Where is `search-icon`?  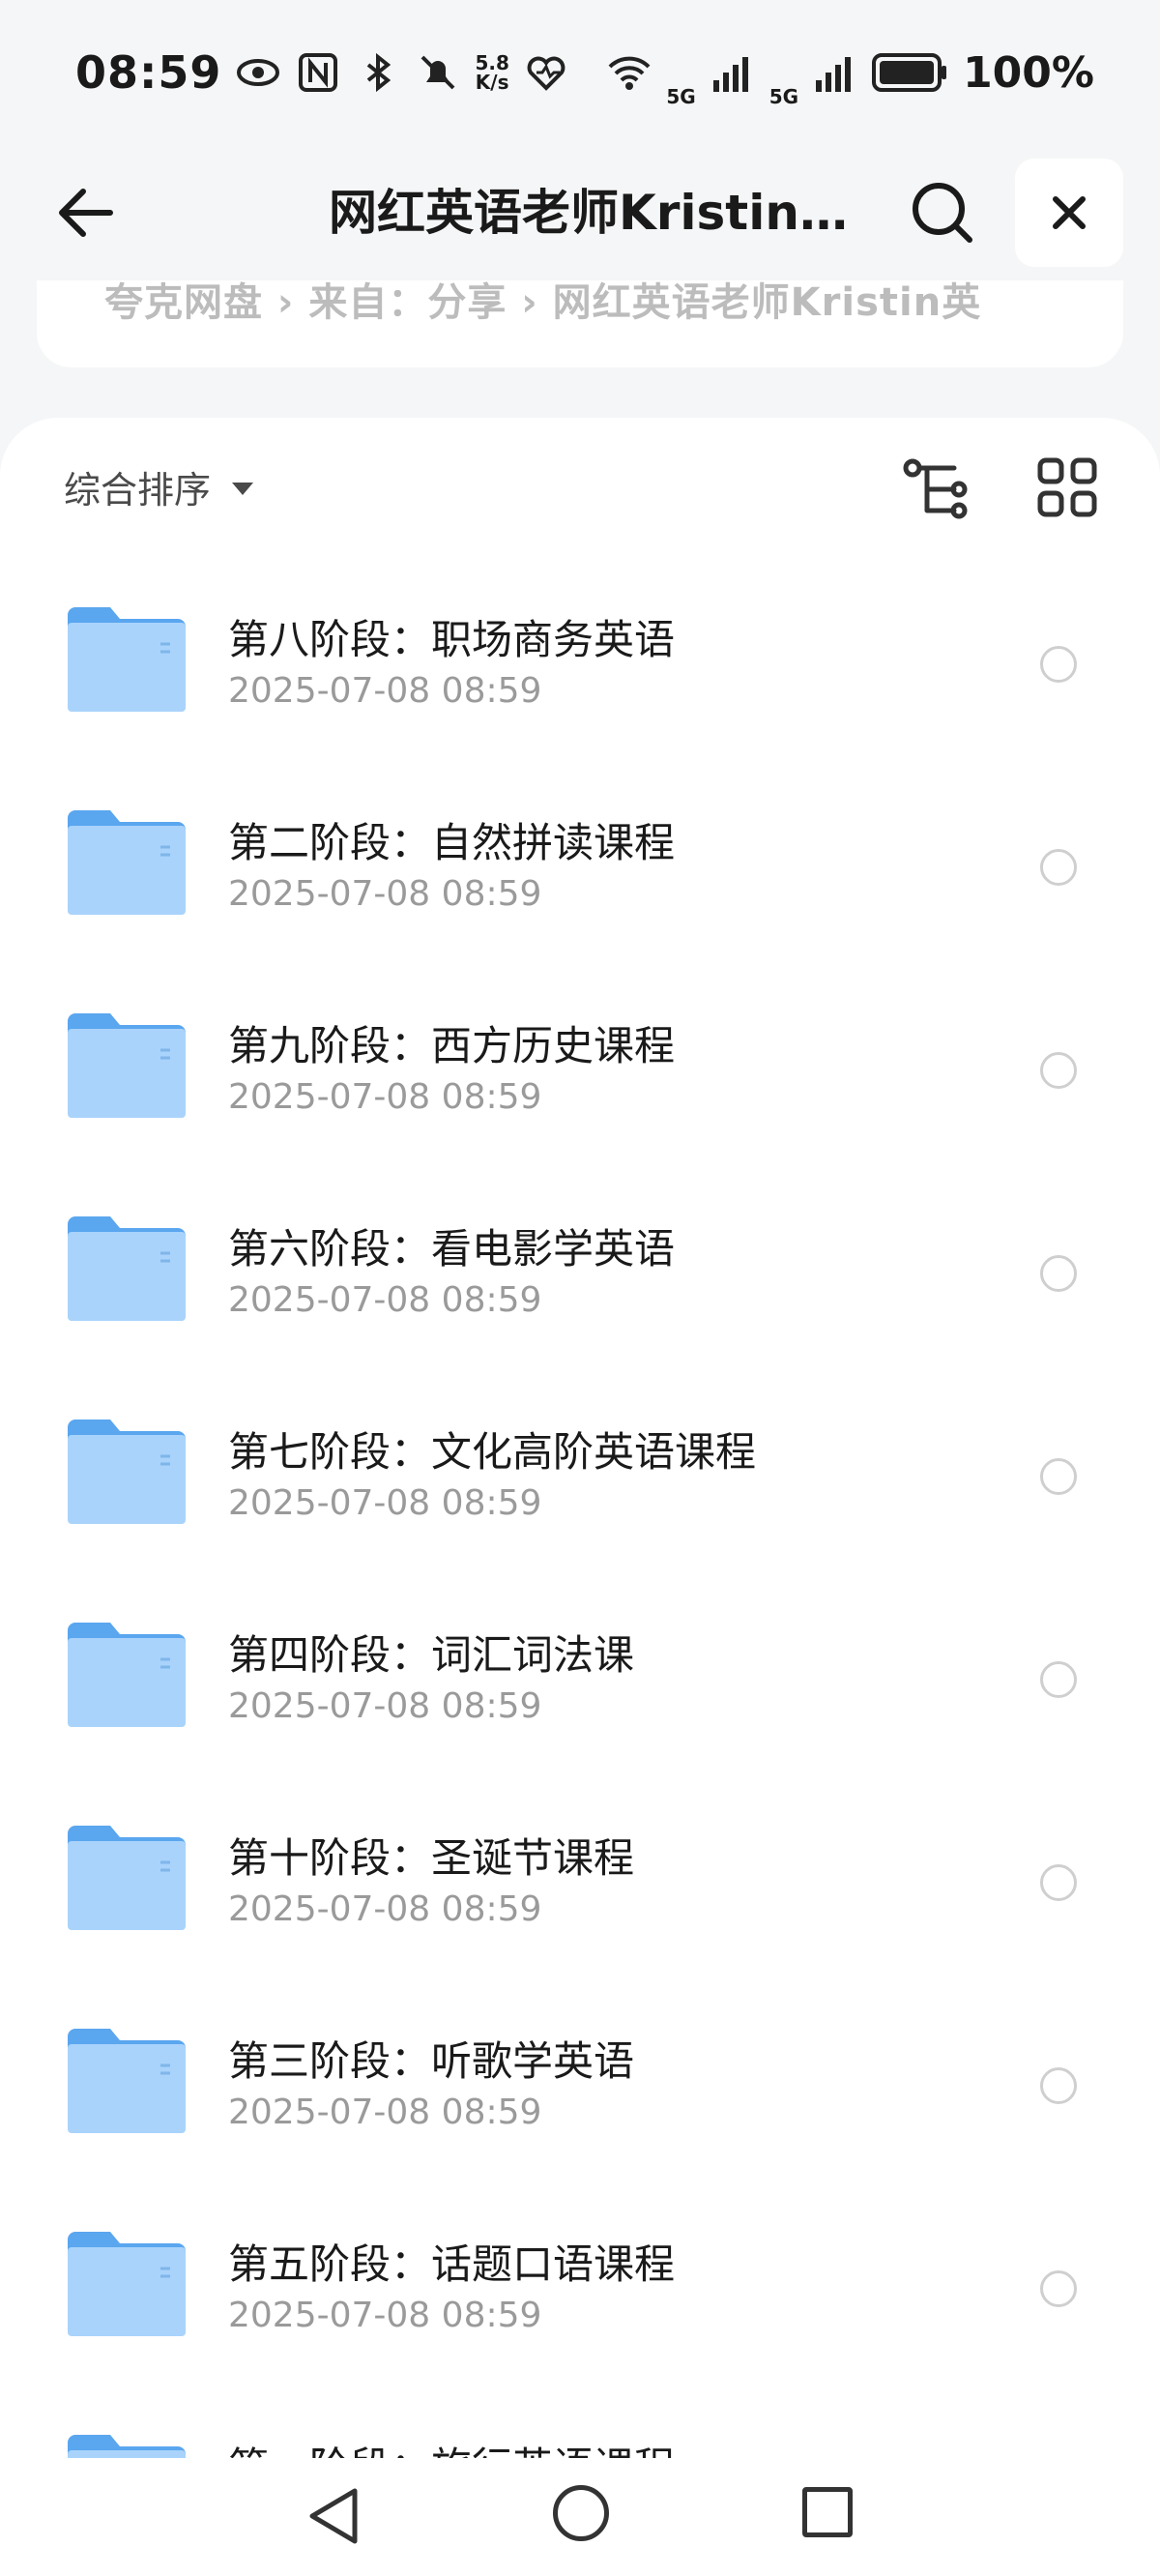 search-icon is located at coordinates (943, 213).